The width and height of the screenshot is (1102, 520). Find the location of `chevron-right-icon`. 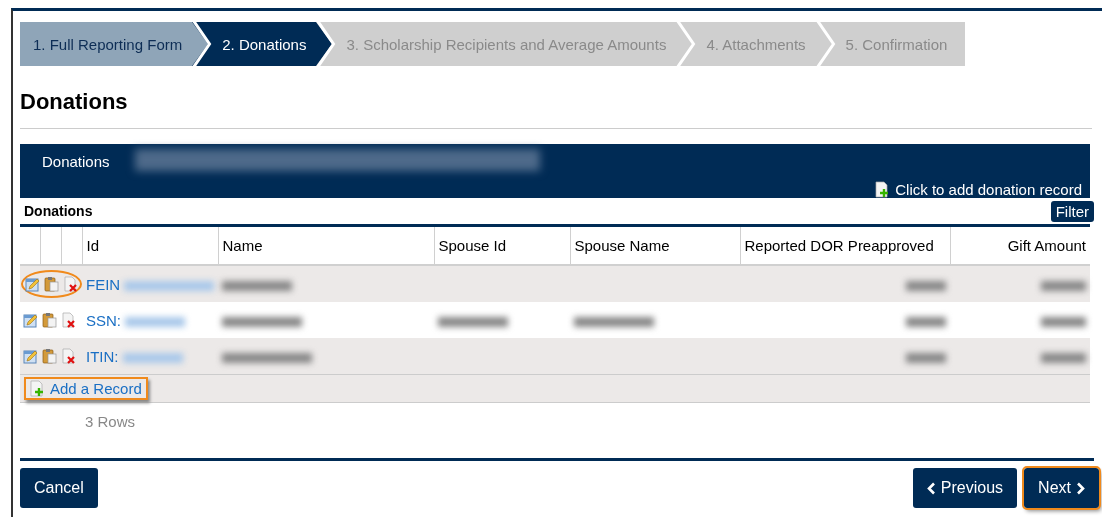

chevron-right-icon is located at coordinates (1080, 488).